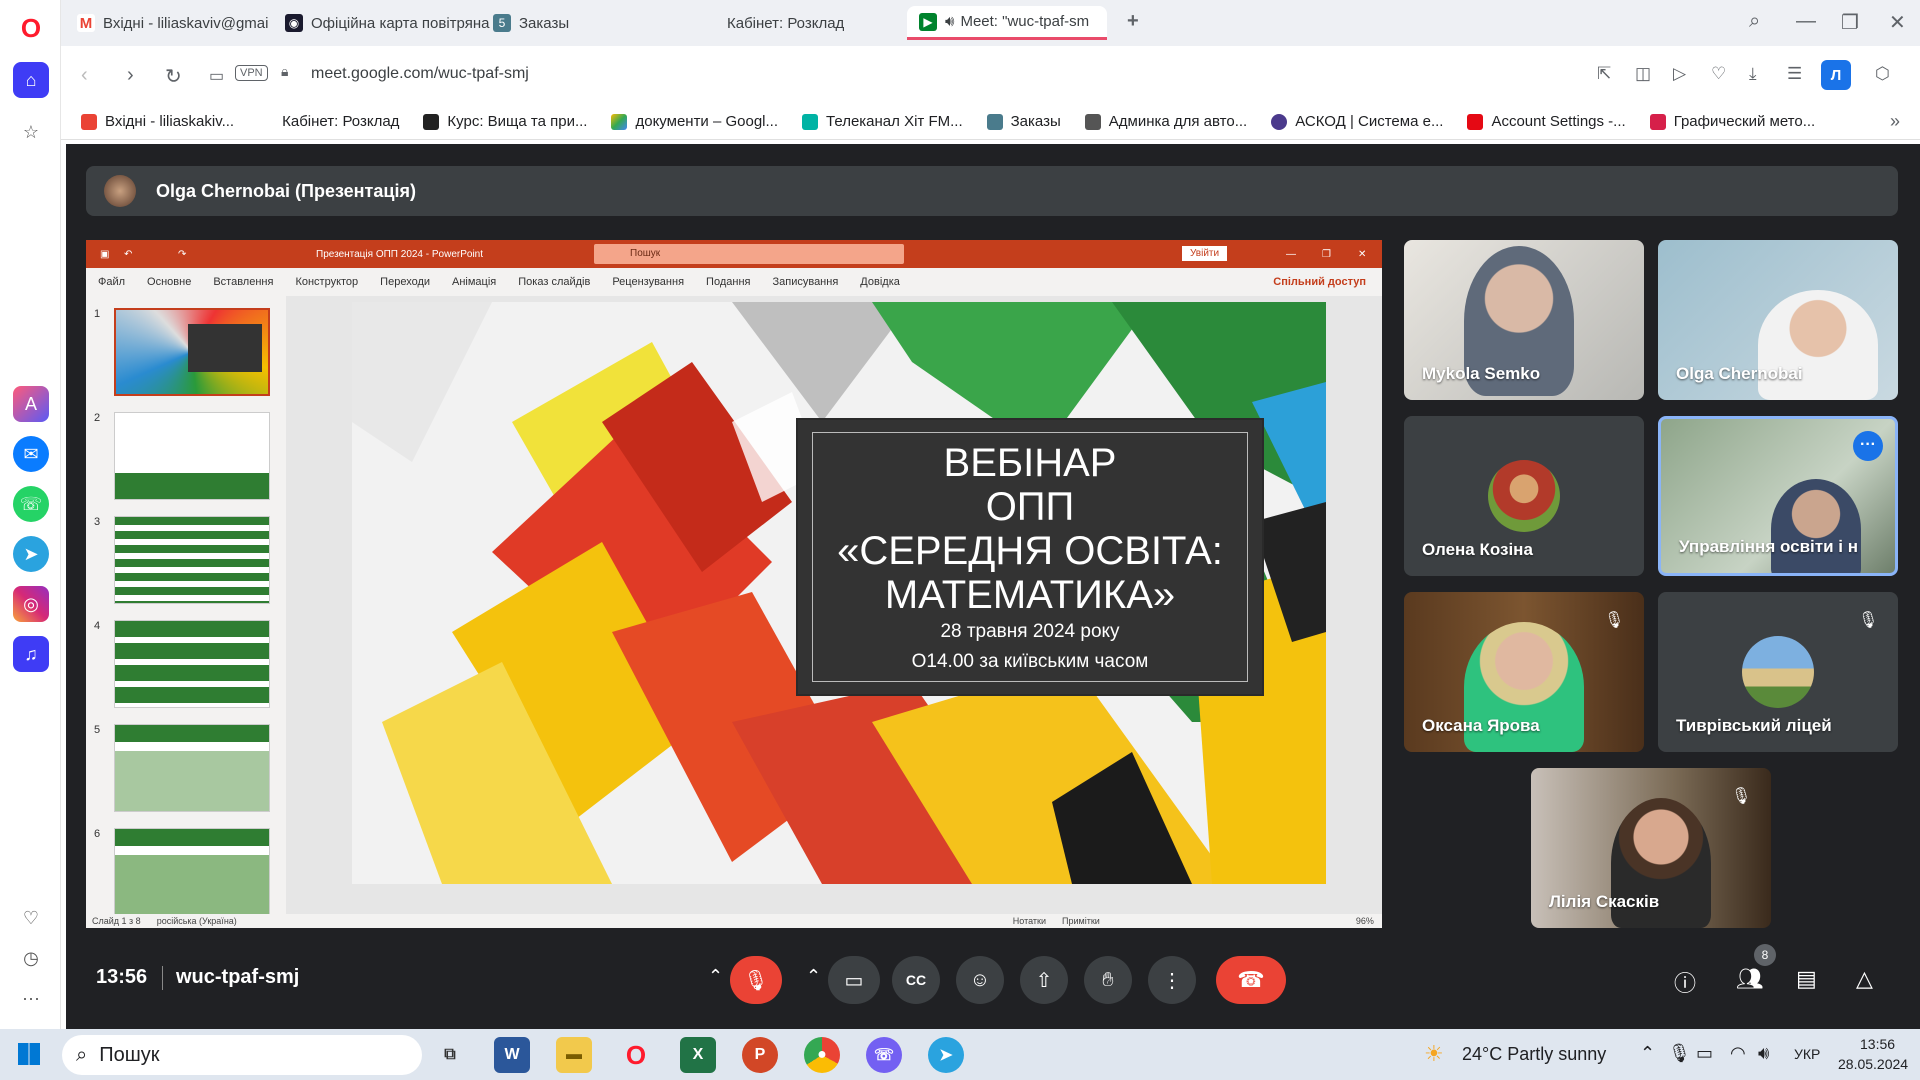 Image resolution: width=1920 pixels, height=1080 pixels. What do you see at coordinates (327, 282) in the screenshot?
I see `ribbon-tab: Конструктор` at bounding box center [327, 282].